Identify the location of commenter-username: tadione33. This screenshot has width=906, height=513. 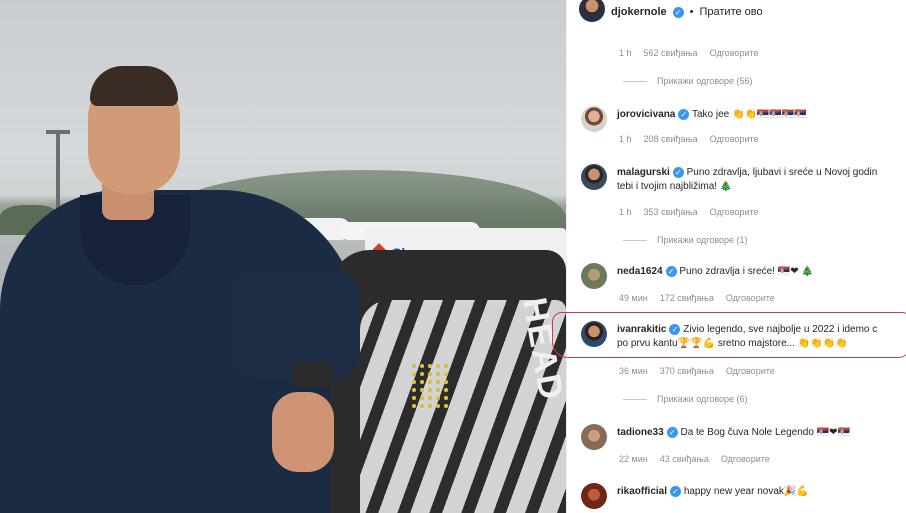
(640, 432).